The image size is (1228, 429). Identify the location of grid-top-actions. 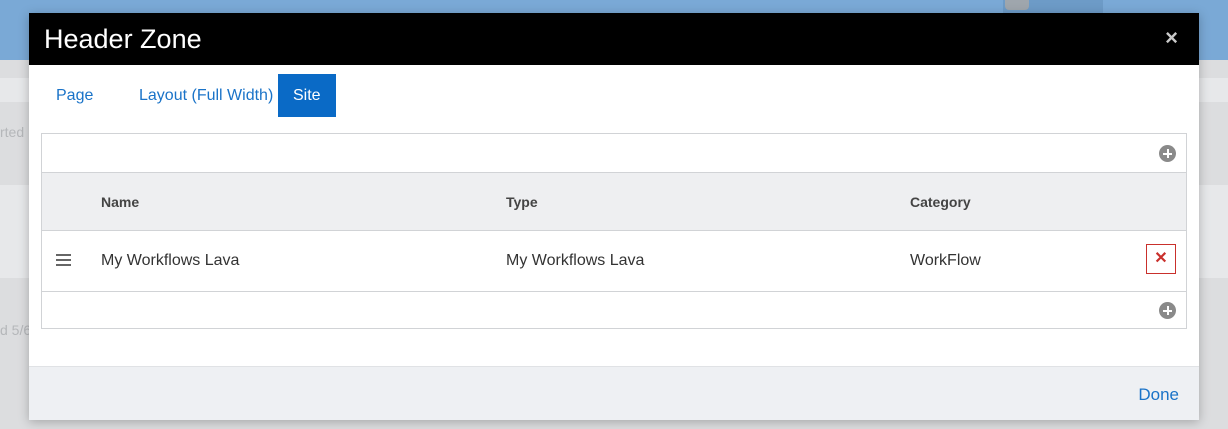
(614, 153).